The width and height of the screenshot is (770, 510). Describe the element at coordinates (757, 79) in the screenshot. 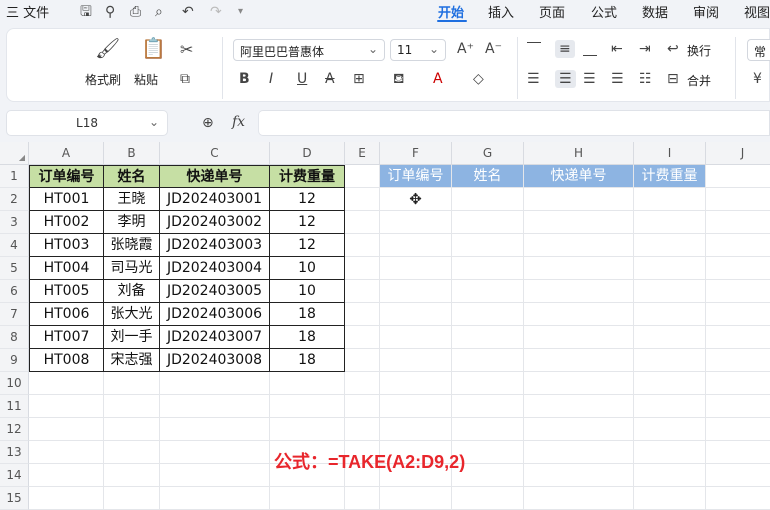

I see `currency-icon: ¥` at that location.